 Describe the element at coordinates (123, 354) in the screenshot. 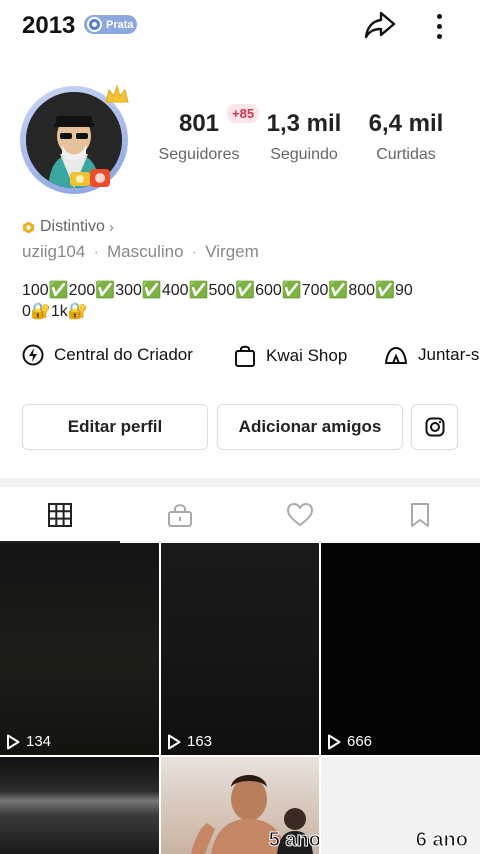

I see `shortcut-label: Central do Criador` at that location.